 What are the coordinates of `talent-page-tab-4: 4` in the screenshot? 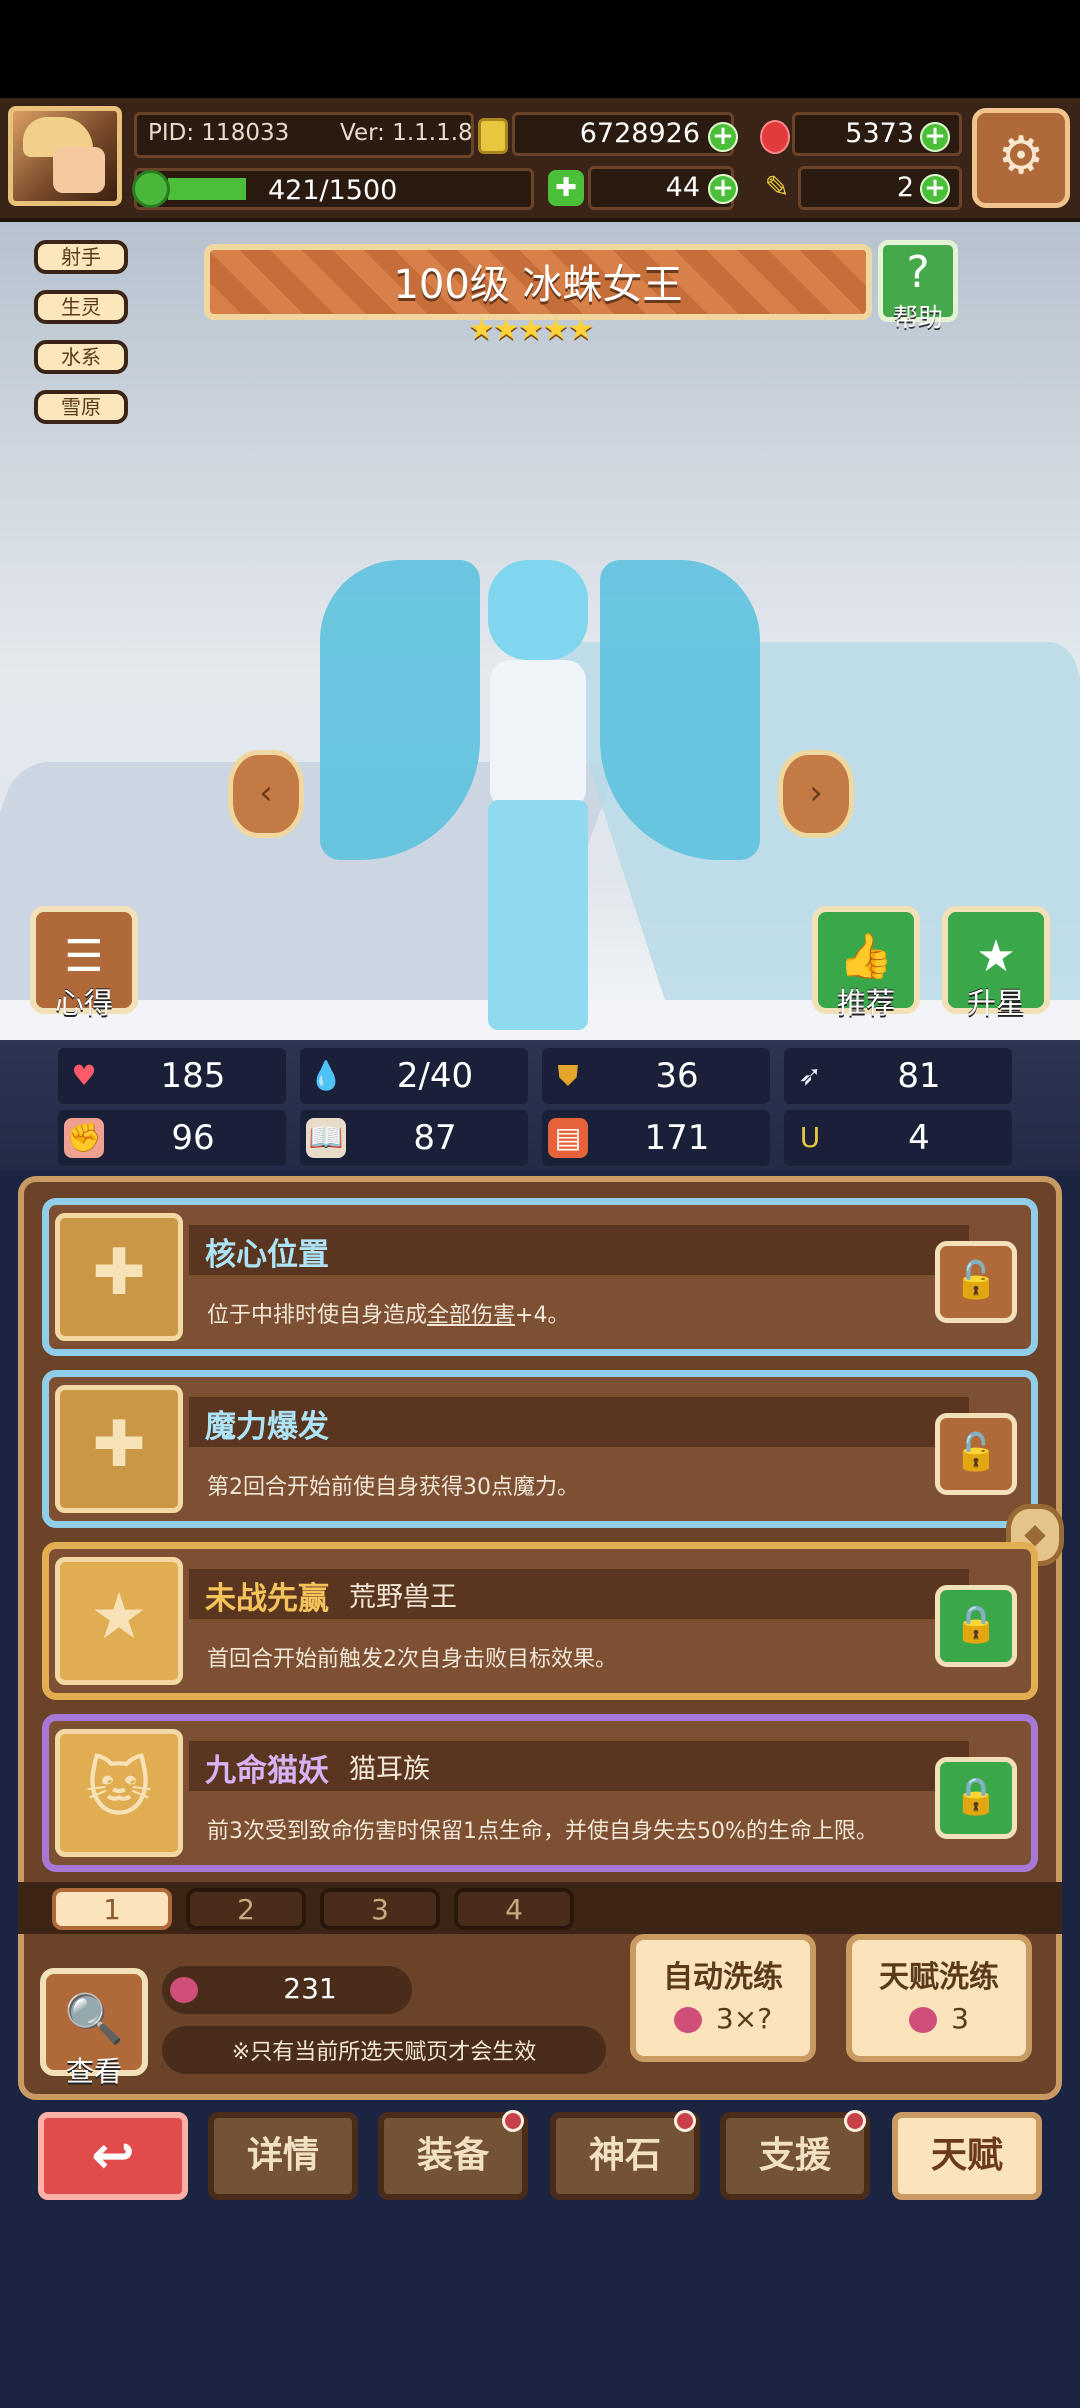 It's located at (514, 1909).